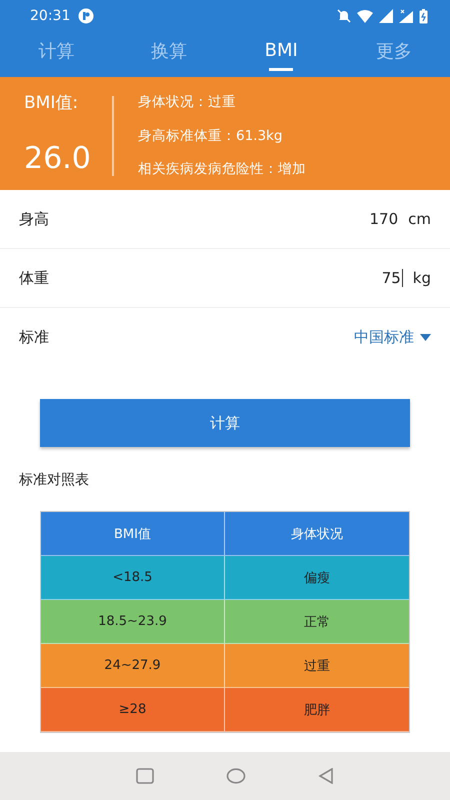 The height and width of the screenshot is (800, 450). Describe the element at coordinates (406, 278) in the screenshot. I see `input-field: 75 kg` at that location.